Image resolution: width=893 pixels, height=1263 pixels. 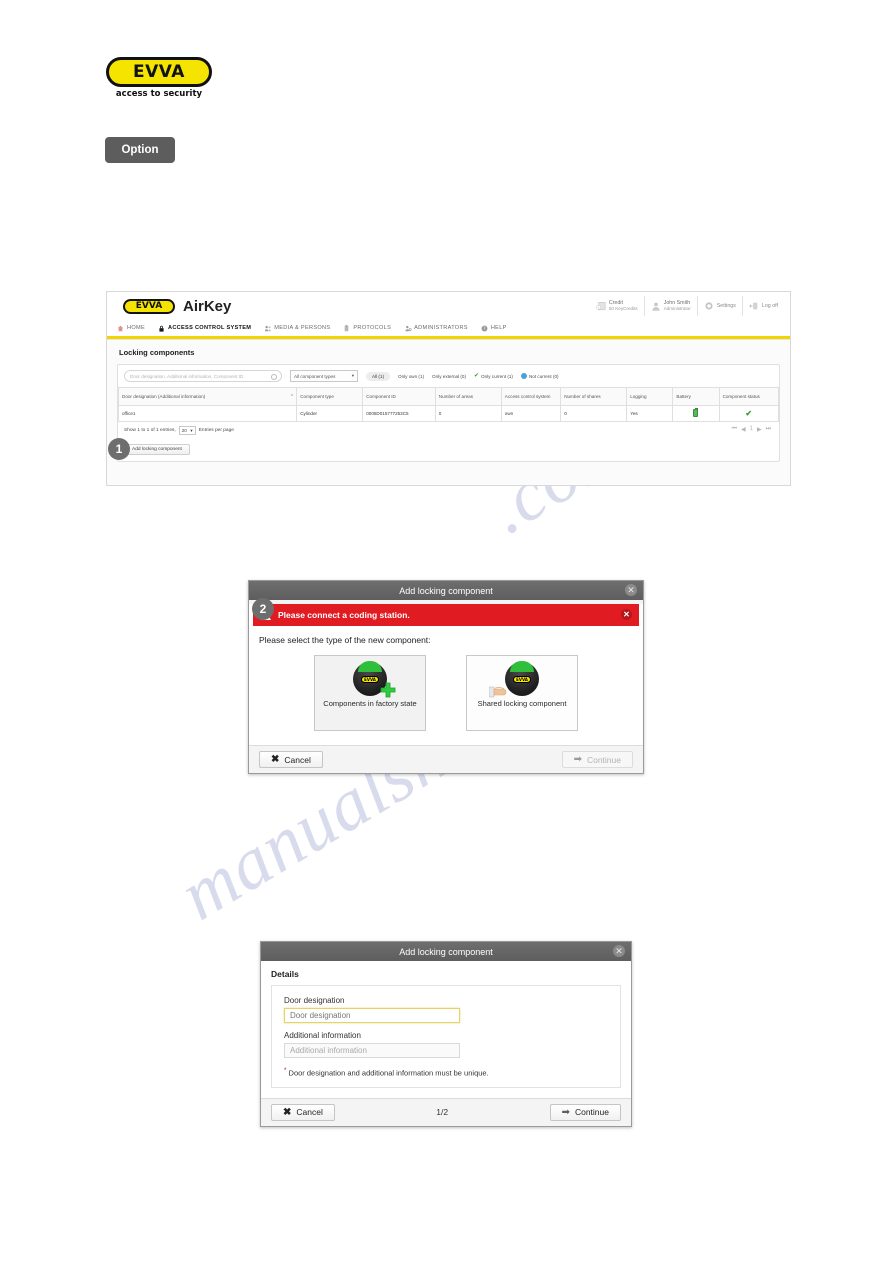 I want to click on entries-per-page-select: 20 ▾, so click(x=187, y=430).